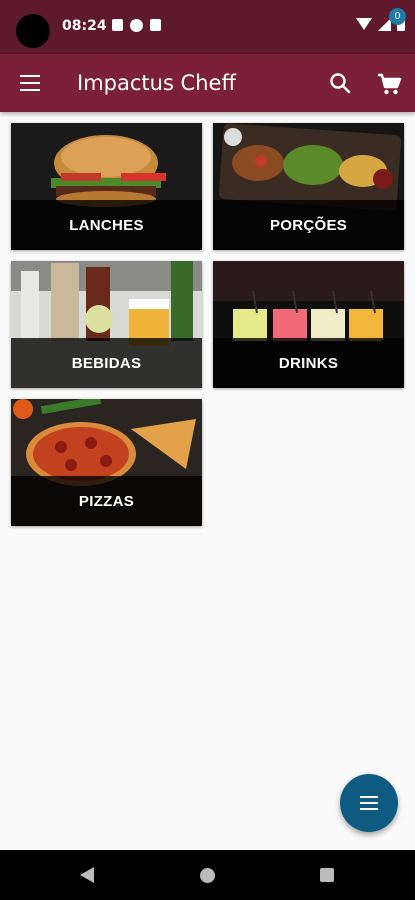  I want to click on home-icon, so click(207, 875).